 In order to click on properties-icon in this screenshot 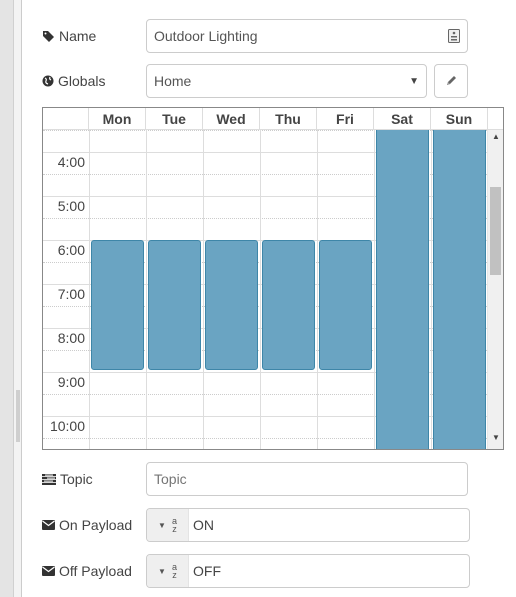, I will do `click(454, 36)`.